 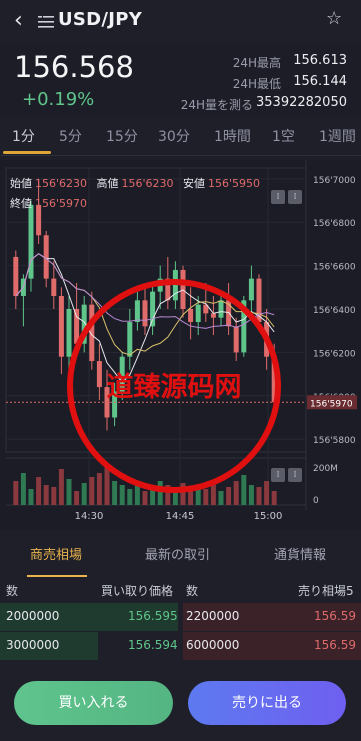 What do you see at coordinates (56, 553) in the screenshot?
I see `tab-market-depth: 商売相場` at bounding box center [56, 553].